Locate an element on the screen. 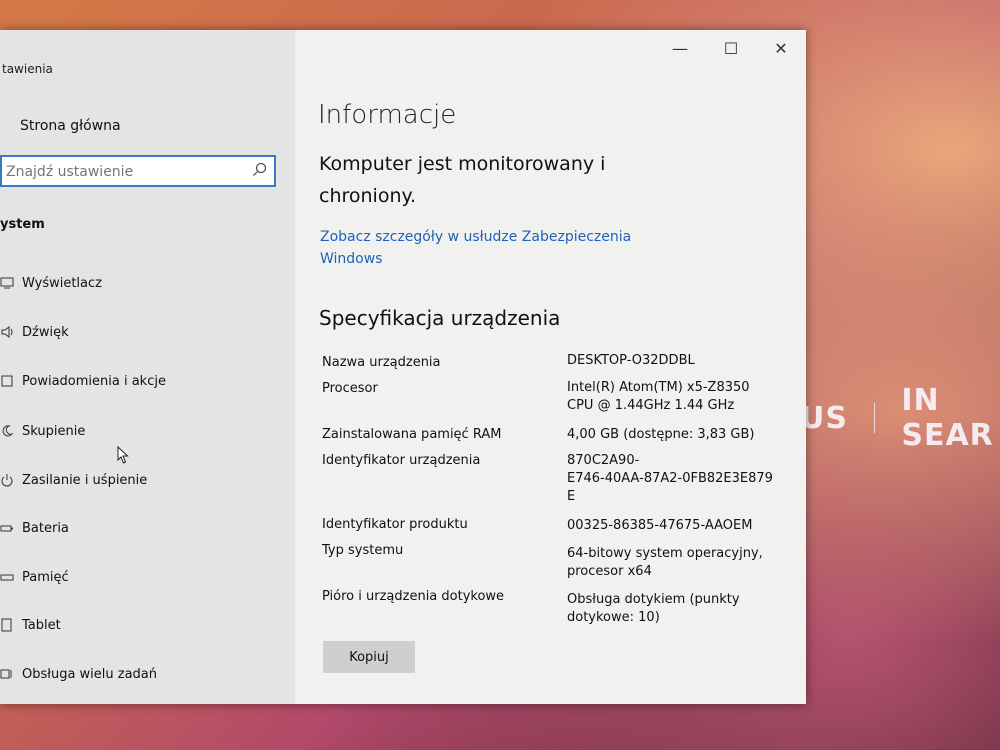  spec-value-line: Obsługa dotykiem (punkty is located at coordinates (653, 599).